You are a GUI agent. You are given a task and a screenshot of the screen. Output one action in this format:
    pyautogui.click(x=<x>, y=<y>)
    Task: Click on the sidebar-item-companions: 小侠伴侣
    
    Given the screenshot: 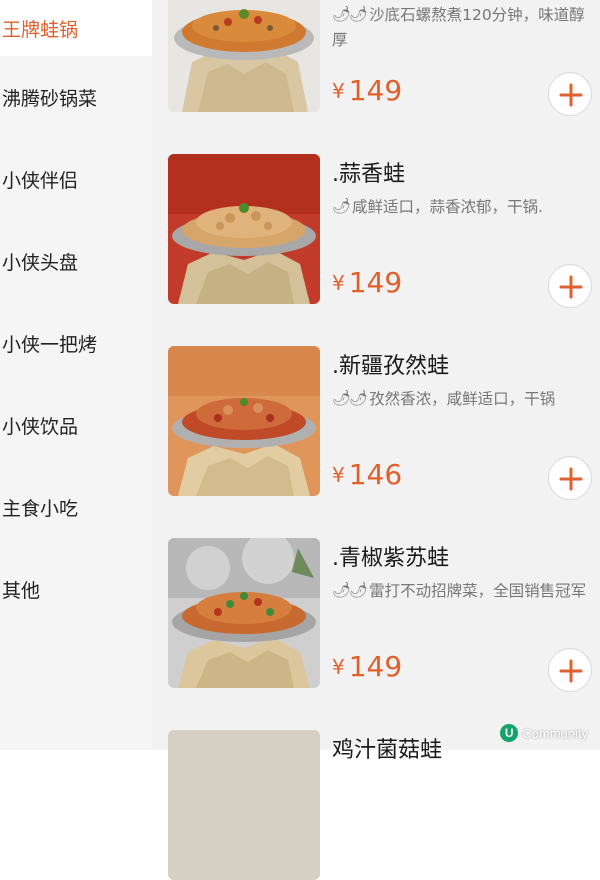 What is the action you would take?
    pyautogui.click(x=76, y=179)
    